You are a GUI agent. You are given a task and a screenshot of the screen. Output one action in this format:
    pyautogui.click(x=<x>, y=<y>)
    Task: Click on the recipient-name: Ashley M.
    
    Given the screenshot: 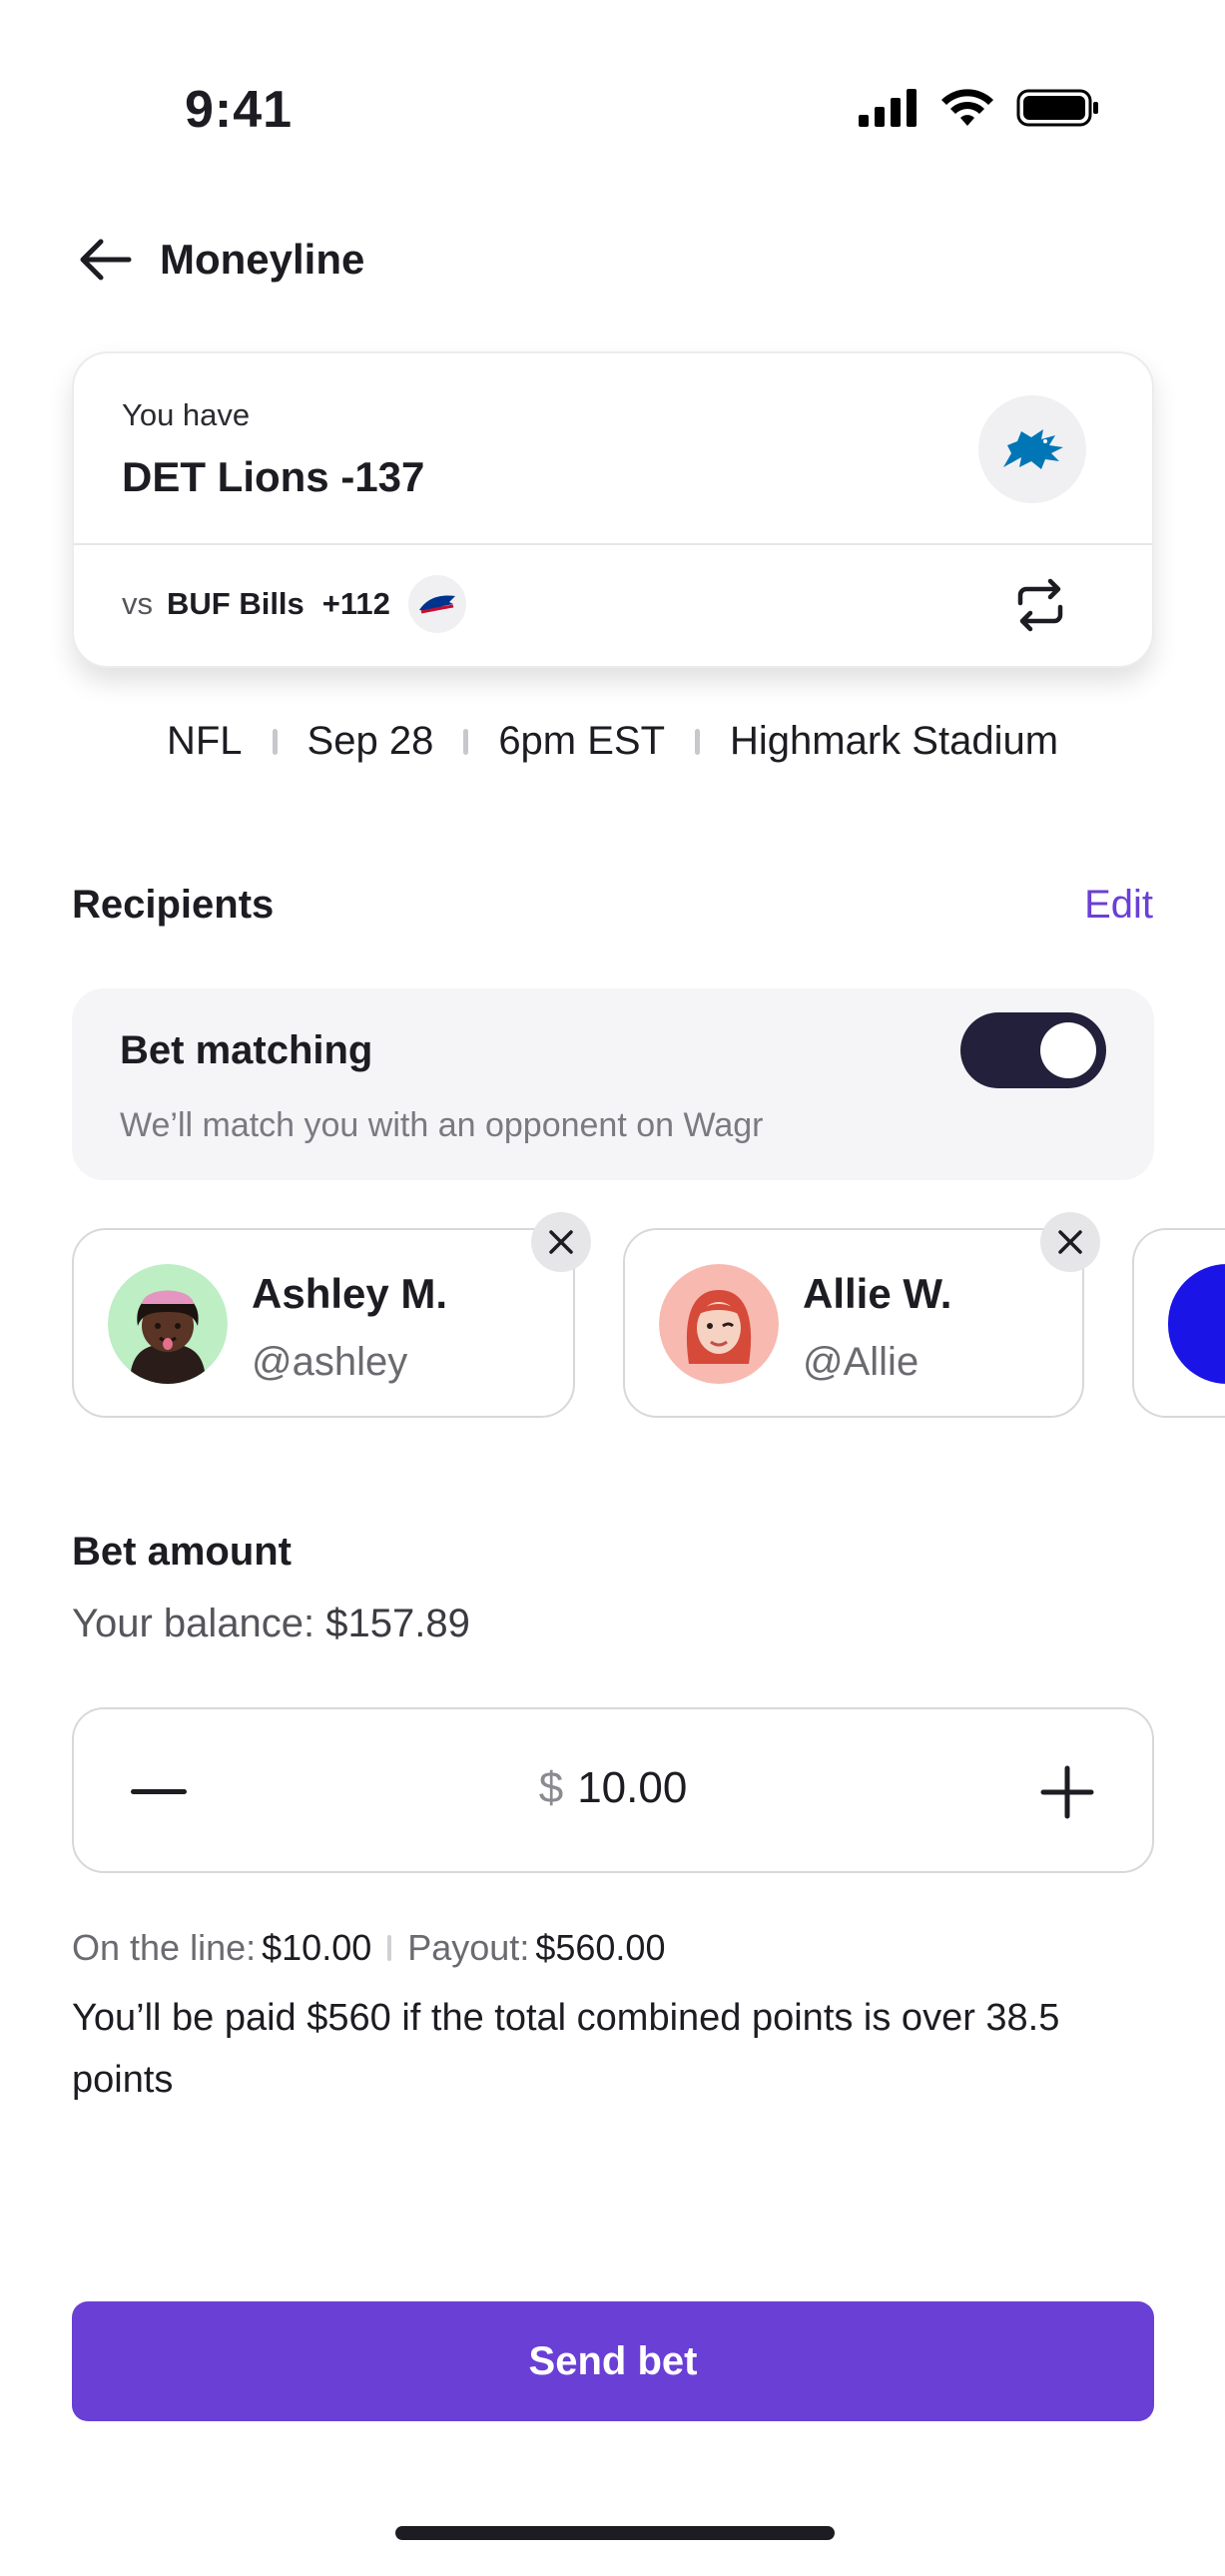 What is the action you would take?
    pyautogui.click(x=350, y=1293)
    